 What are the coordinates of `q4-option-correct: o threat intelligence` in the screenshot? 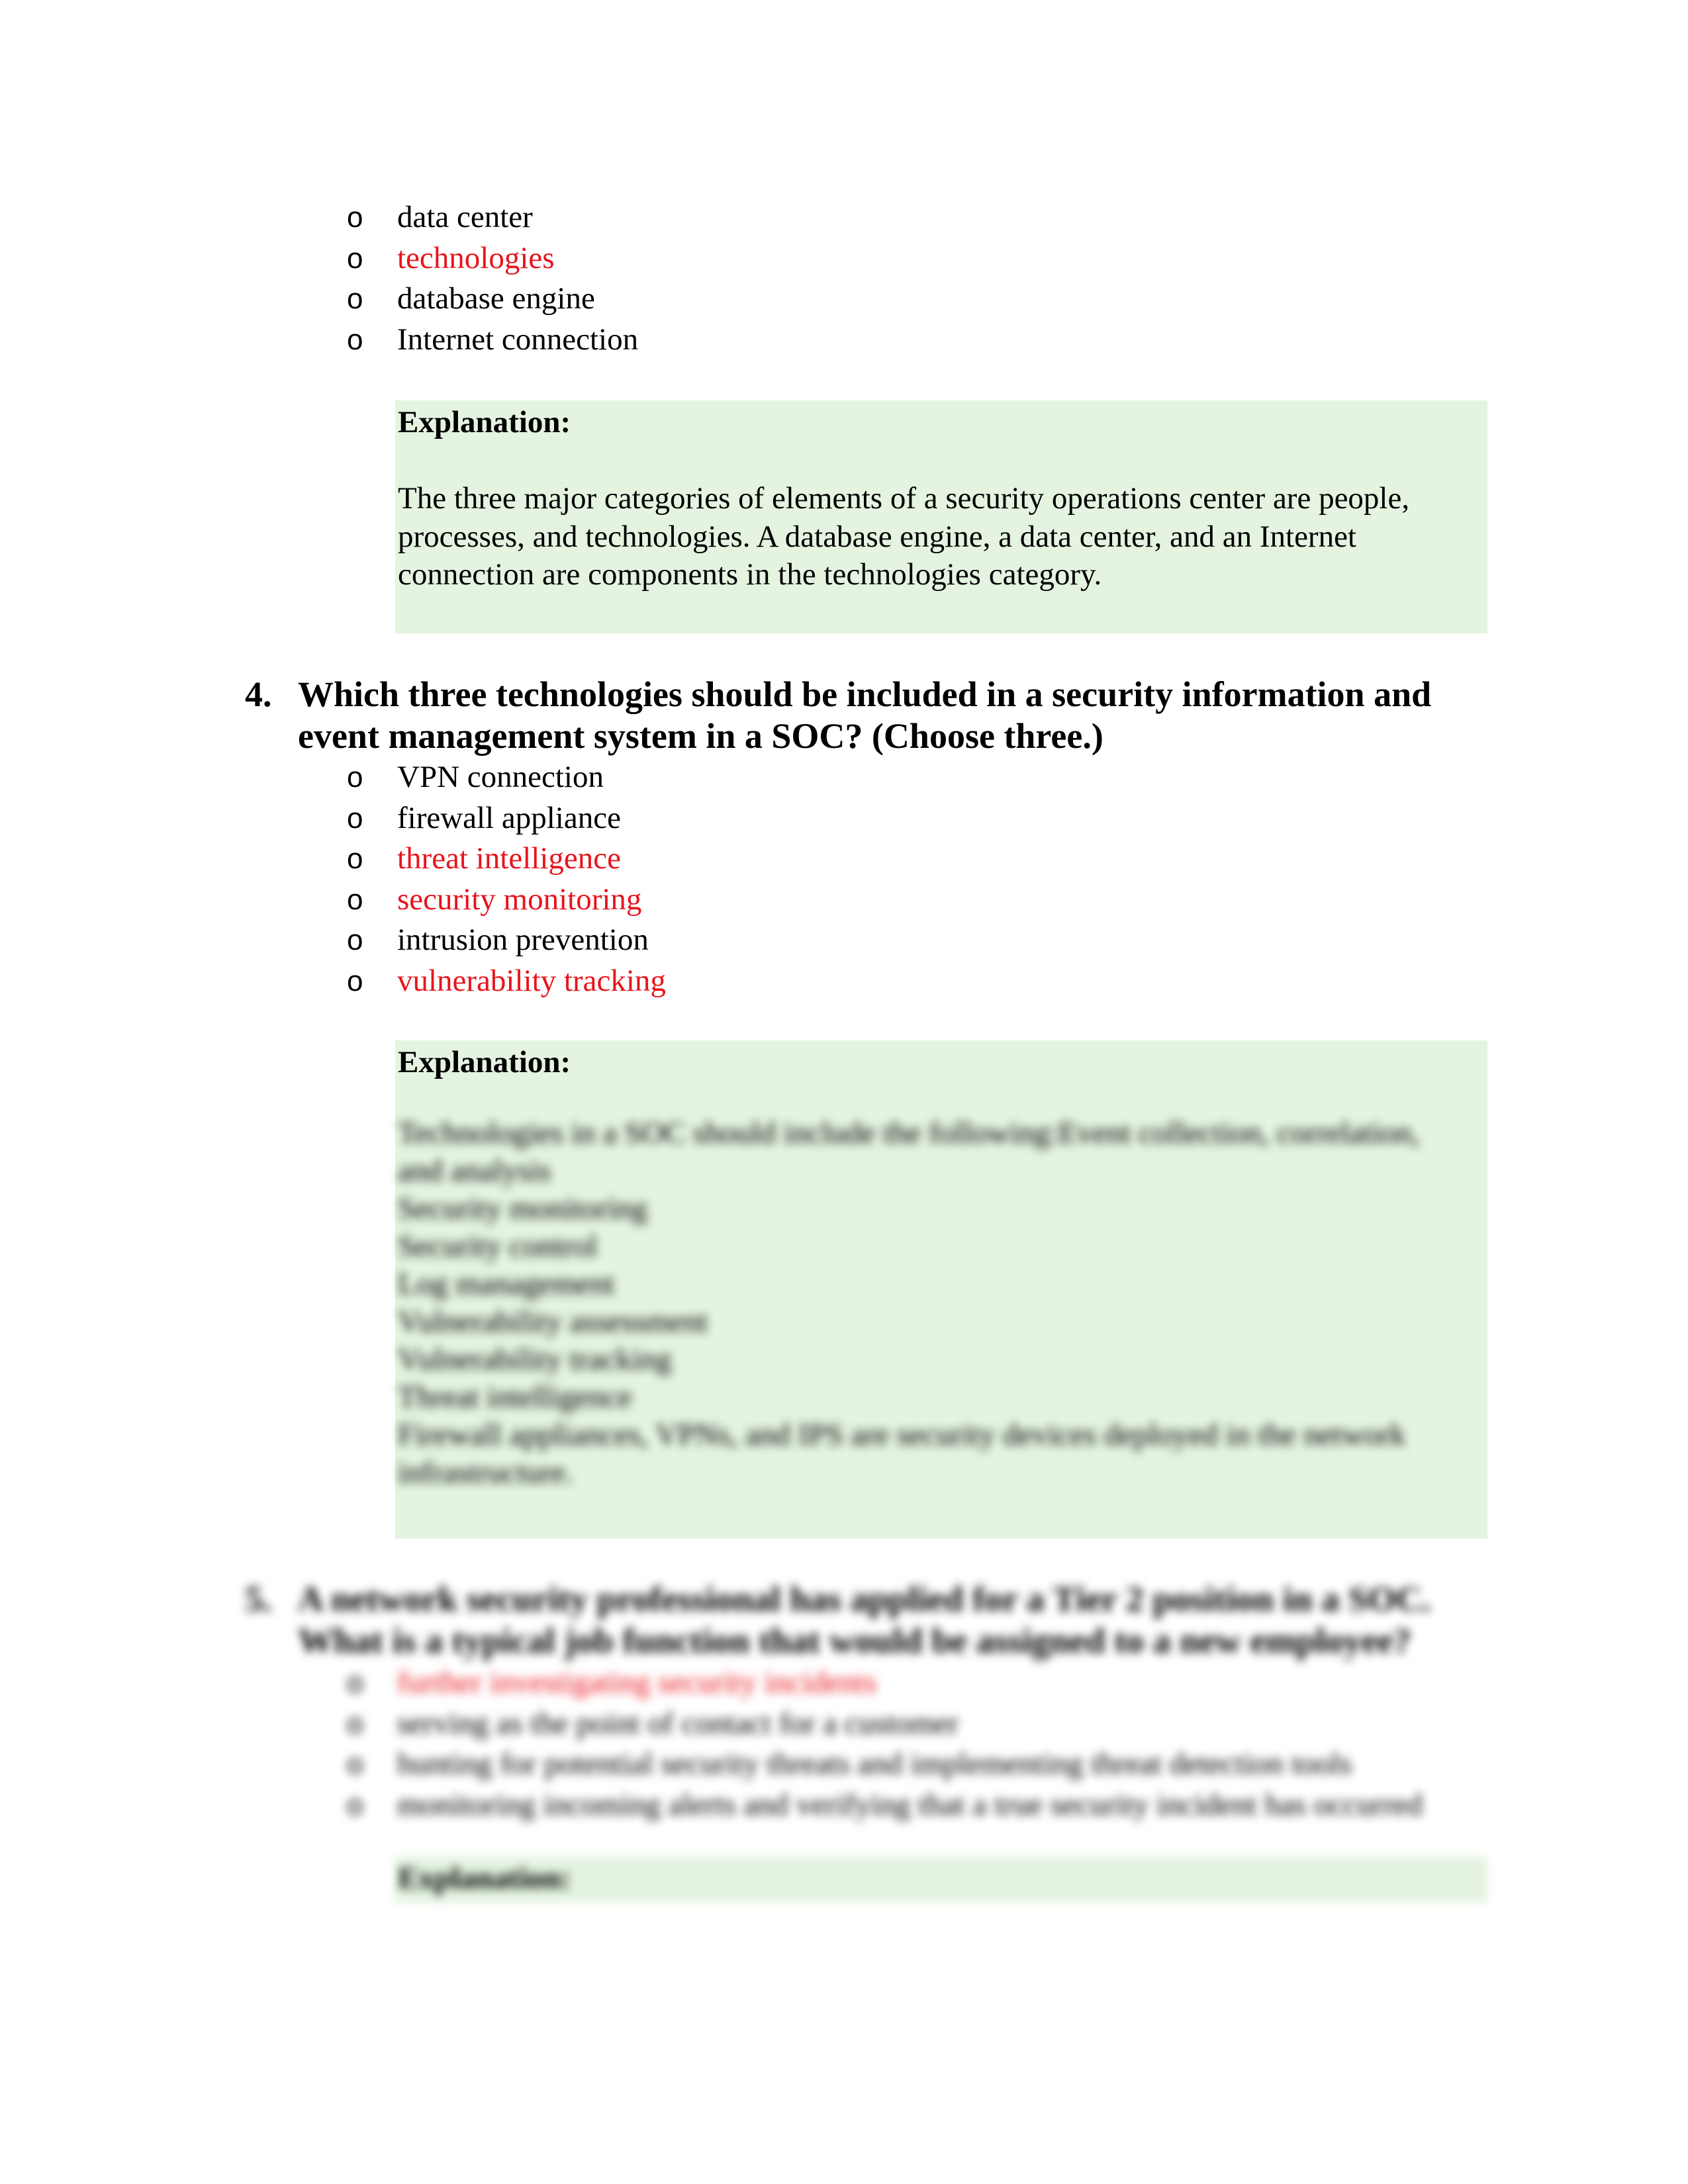 It's located at (505, 859).